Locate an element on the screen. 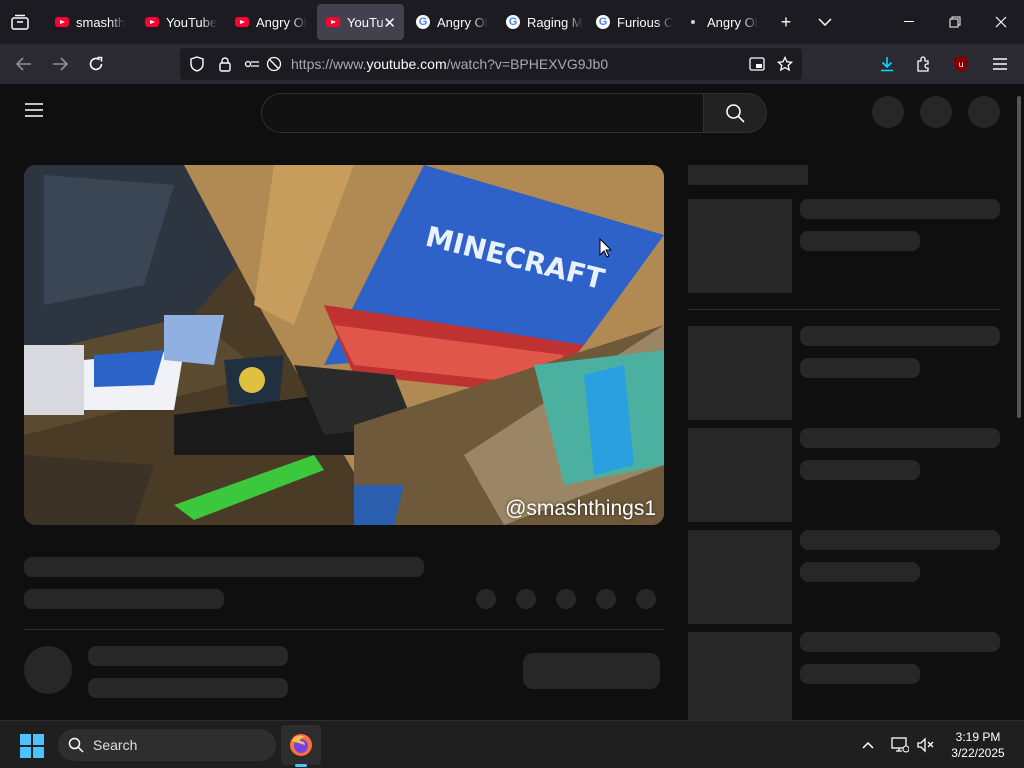  meta-placeholder is located at coordinates (124, 599).